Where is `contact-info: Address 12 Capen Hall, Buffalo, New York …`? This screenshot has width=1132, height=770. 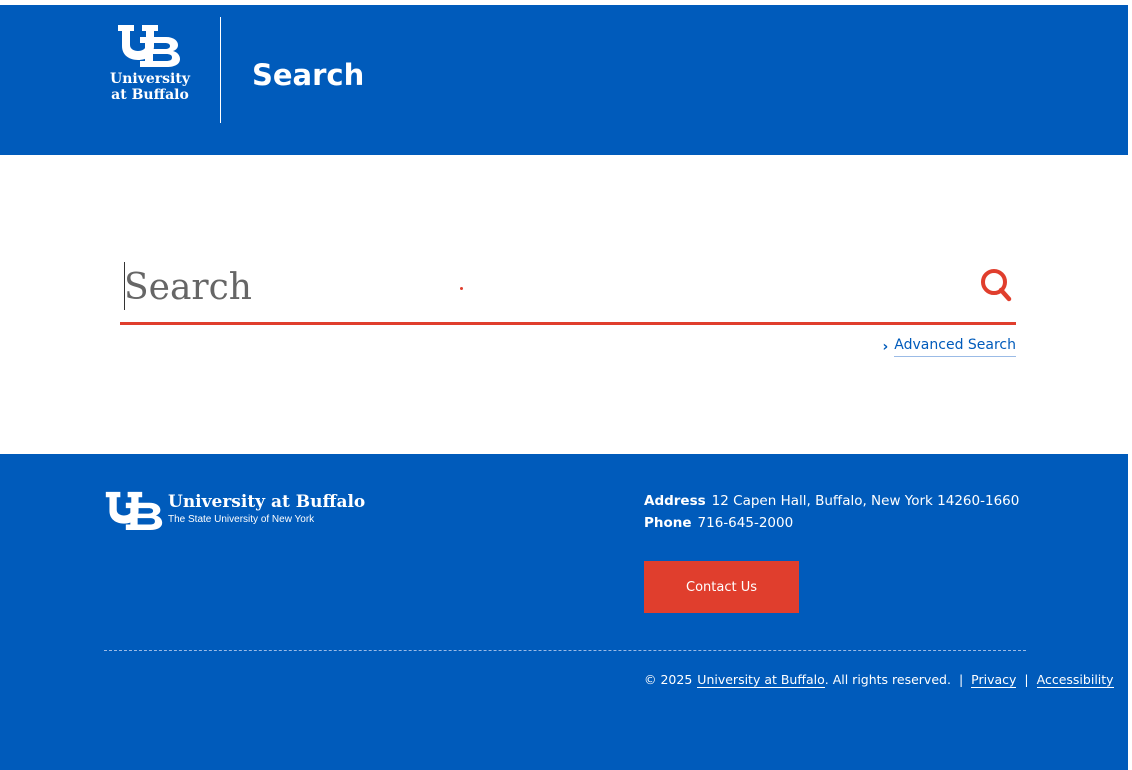 contact-info: Address 12 Capen Hall, Buffalo, New York … is located at coordinates (831, 512).